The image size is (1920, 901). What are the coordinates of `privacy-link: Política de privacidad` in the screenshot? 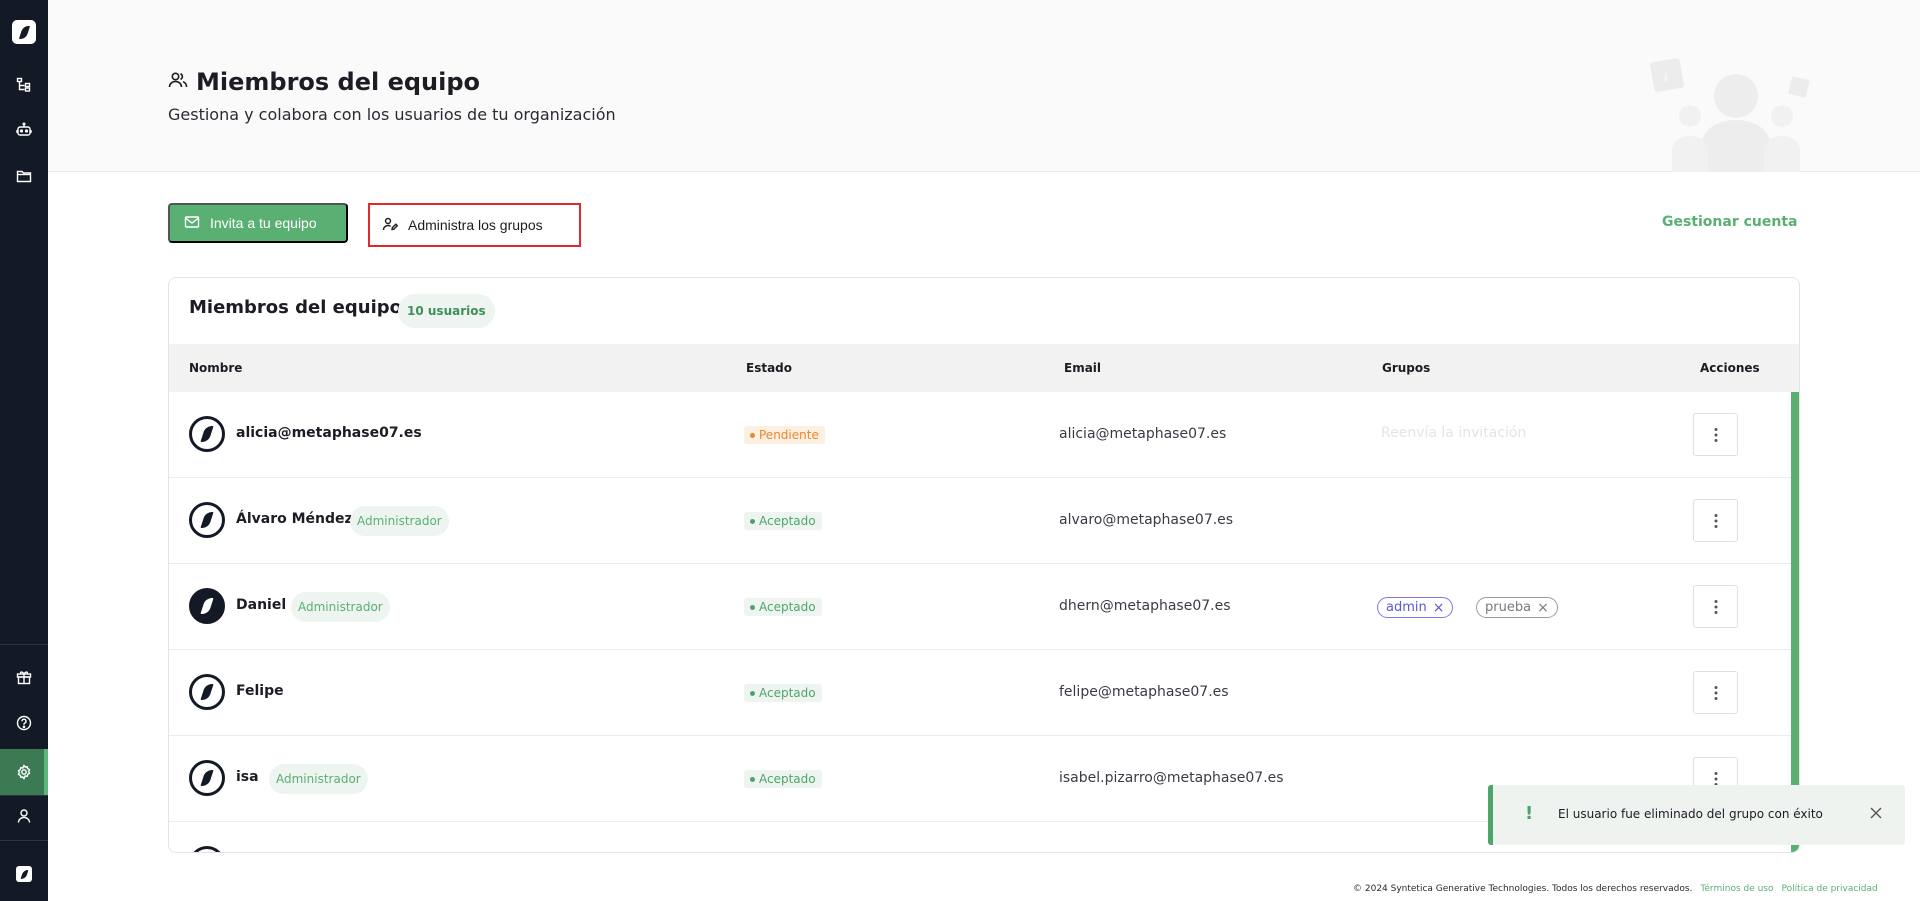 It's located at (1830, 889).